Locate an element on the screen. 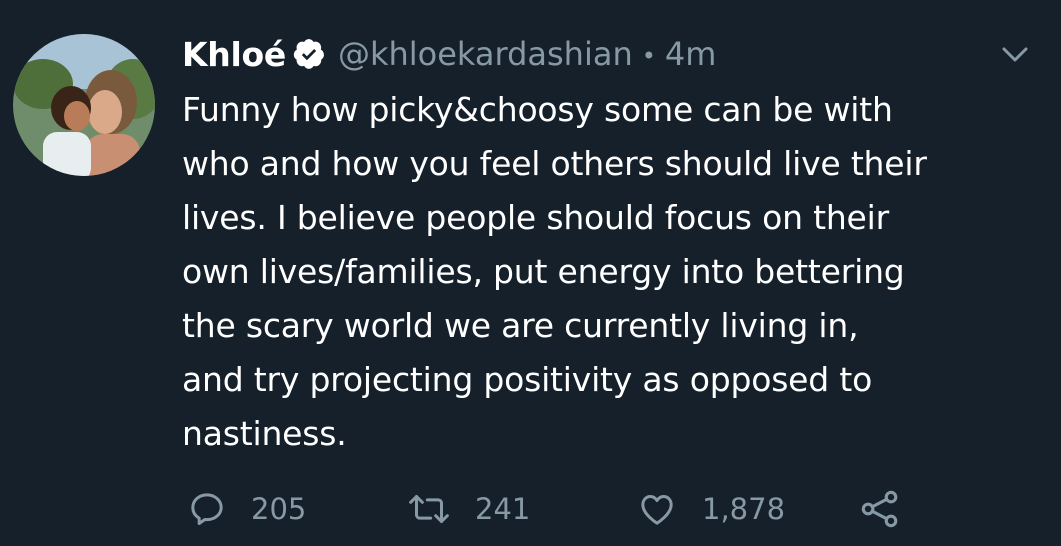 This screenshot has height=546, width=1061. tweet-header: Khloé @khloekardashian • 4m is located at coordinates (449, 54).